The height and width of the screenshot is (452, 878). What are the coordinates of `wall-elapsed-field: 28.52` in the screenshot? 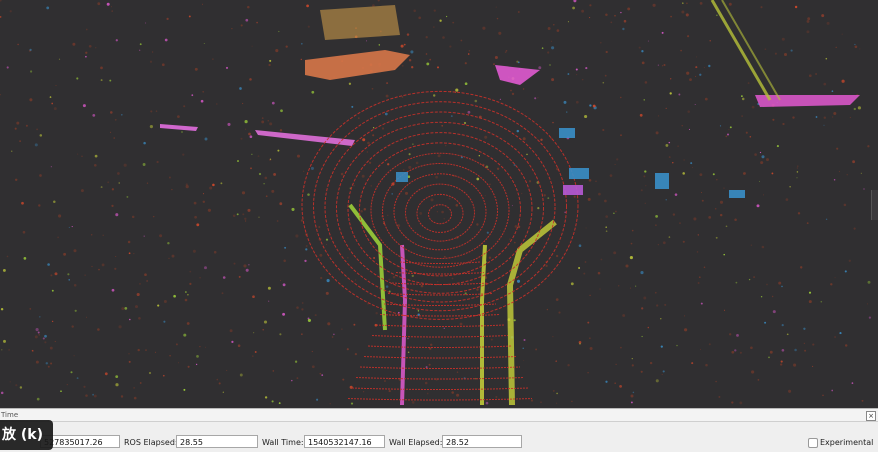 It's located at (482, 441).